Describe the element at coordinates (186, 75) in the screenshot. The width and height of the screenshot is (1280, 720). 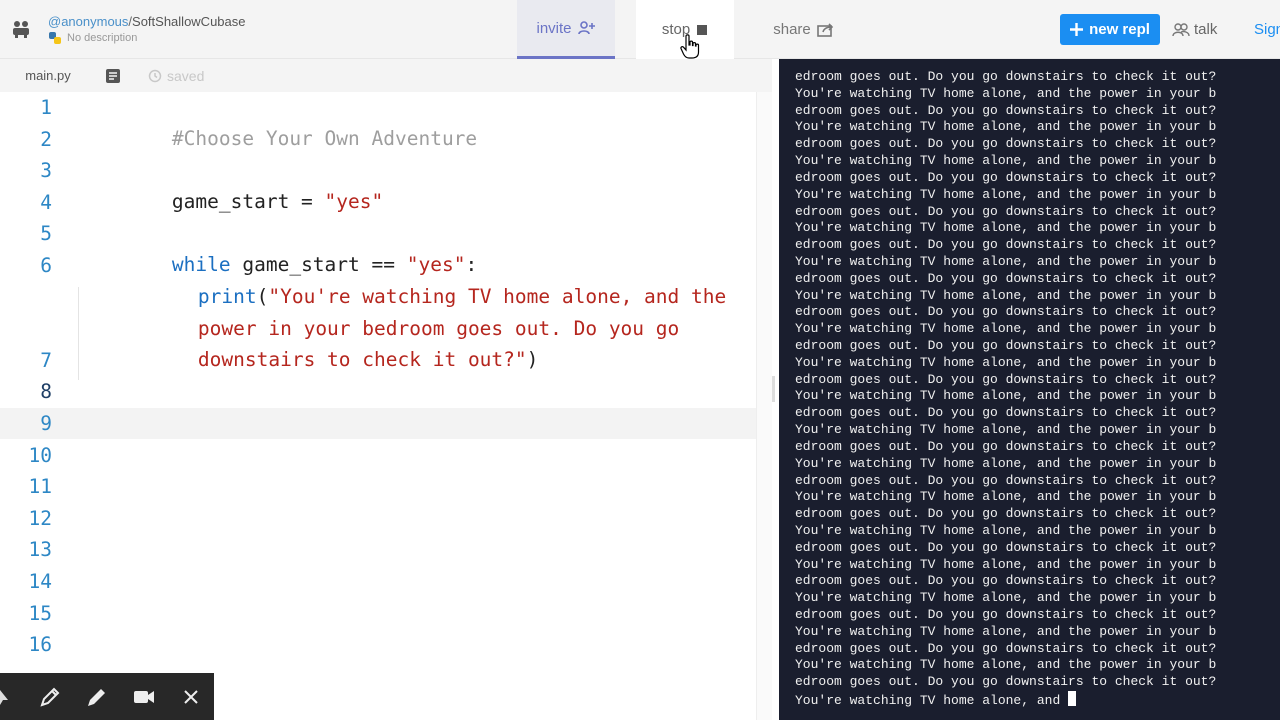
I see `saved-label: saved` at that location.